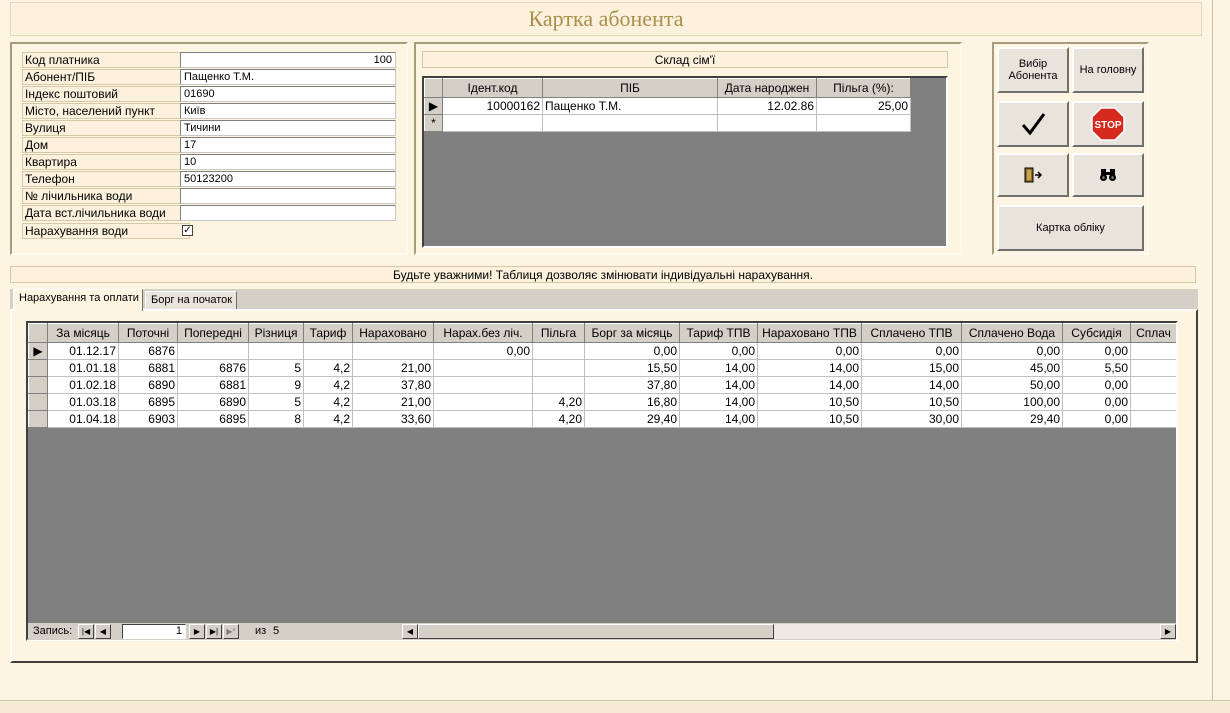  What do you see at coordinates (83, 385) in the screenshot?
I see `charges-cell: 01.02.18` at bounding box center [83, 385].